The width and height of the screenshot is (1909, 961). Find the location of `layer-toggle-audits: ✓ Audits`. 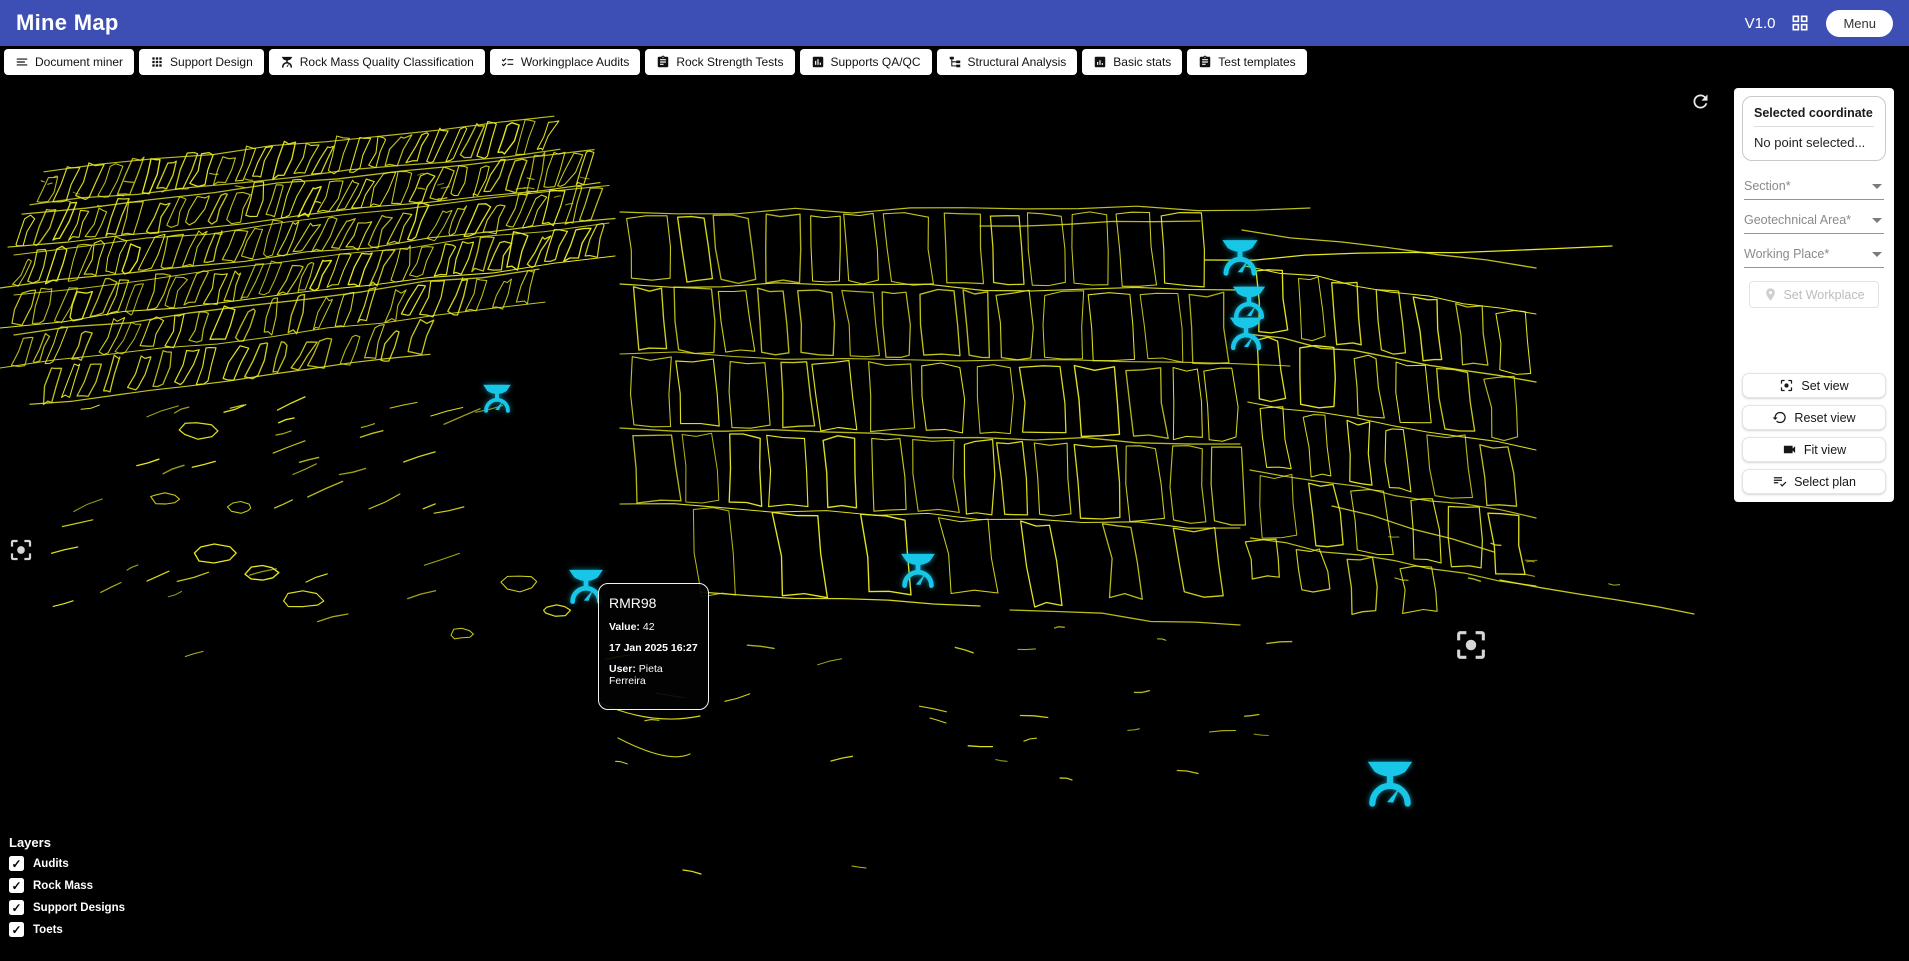

layer-toggle-audits: ✓ Audits is located at coordinates (67, 863).